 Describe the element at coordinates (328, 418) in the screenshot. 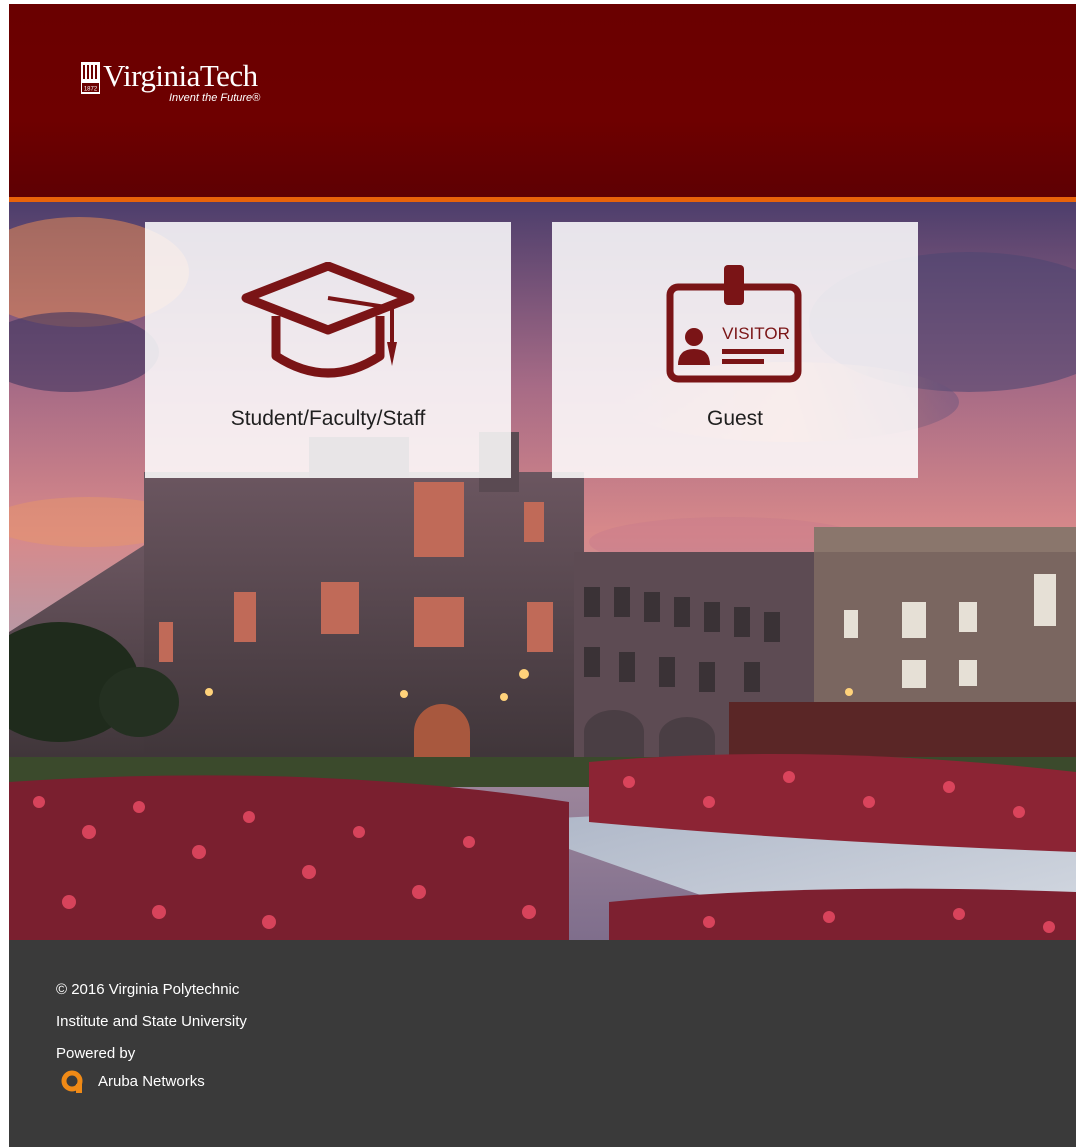

I see `student-faculty-staff-label: Student/Faculty/Staff` at that location.